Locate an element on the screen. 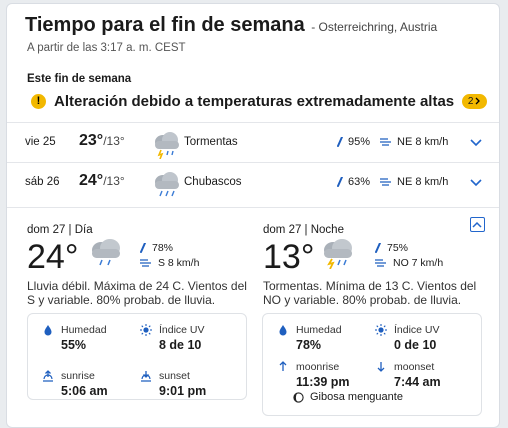 The height and width of the screenshot is (428, 508). location-label: - Osterreichring, Austria is located at coordinates (374, 27).